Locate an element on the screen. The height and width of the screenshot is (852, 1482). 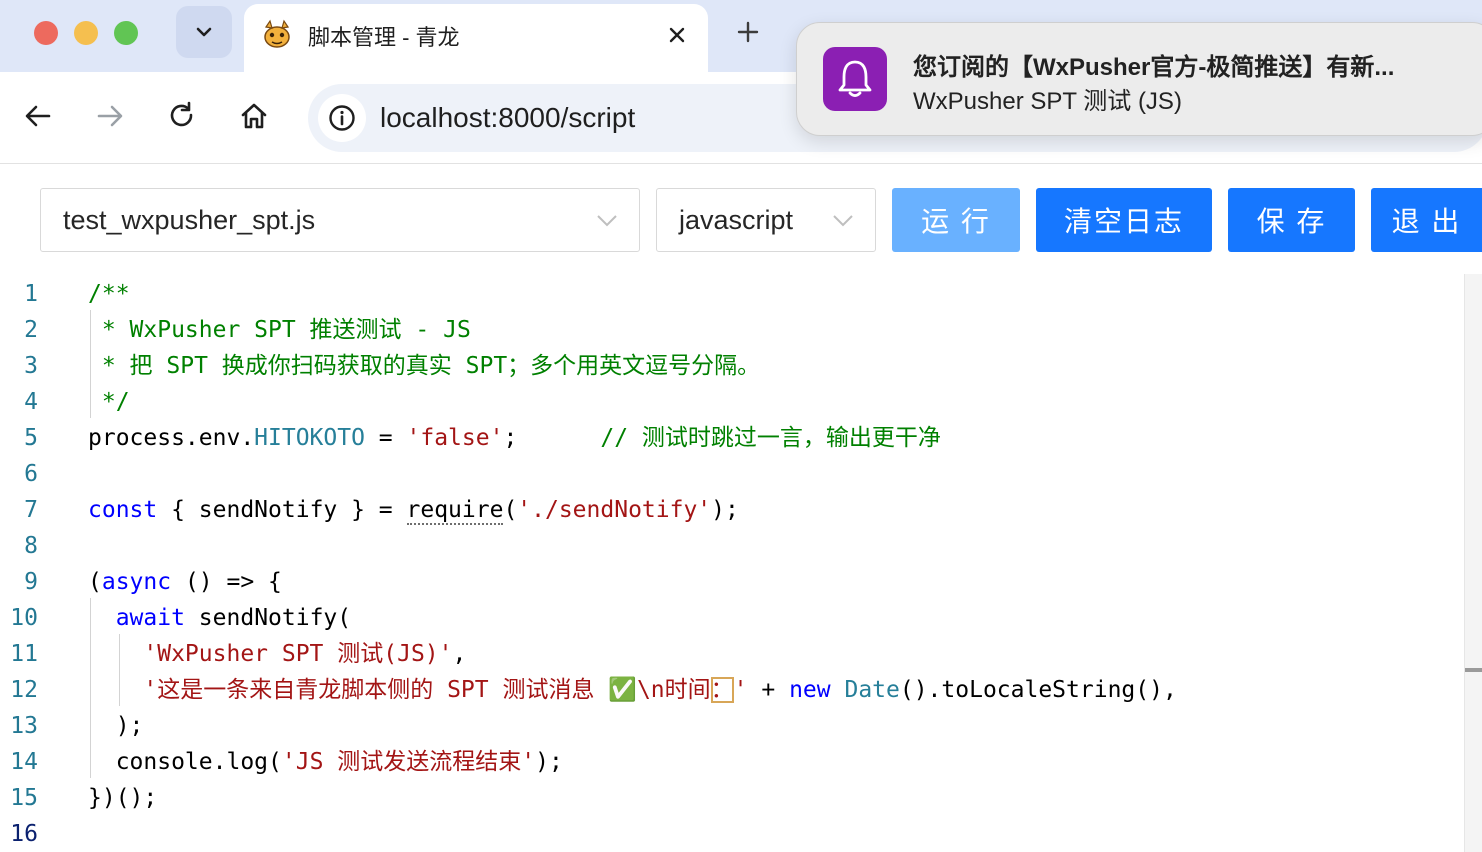
code-token: ; is located at coordinates (552, 438).